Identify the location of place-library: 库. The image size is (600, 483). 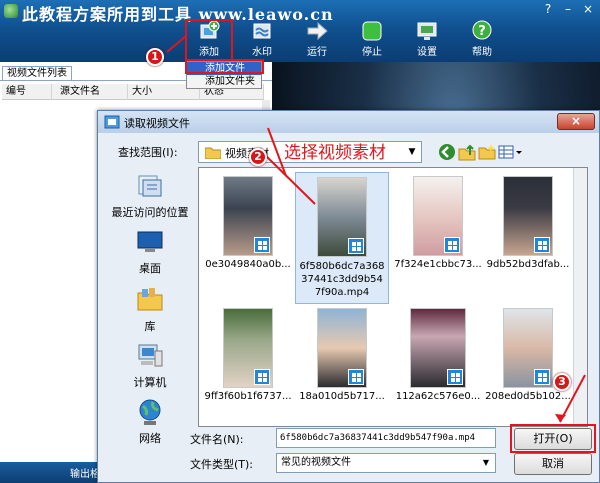
(150, 309).